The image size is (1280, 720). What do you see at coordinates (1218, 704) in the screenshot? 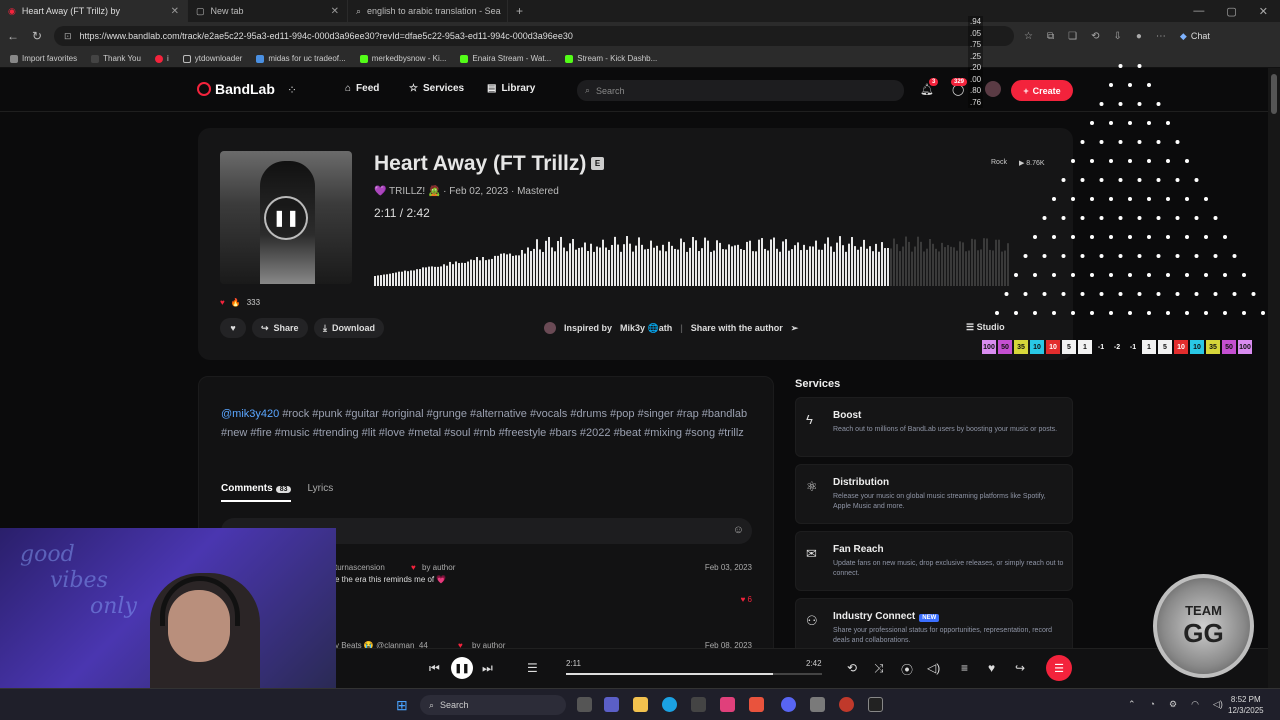
I see `speaker-icon: ◁)` at bounding box center [1218, 704].